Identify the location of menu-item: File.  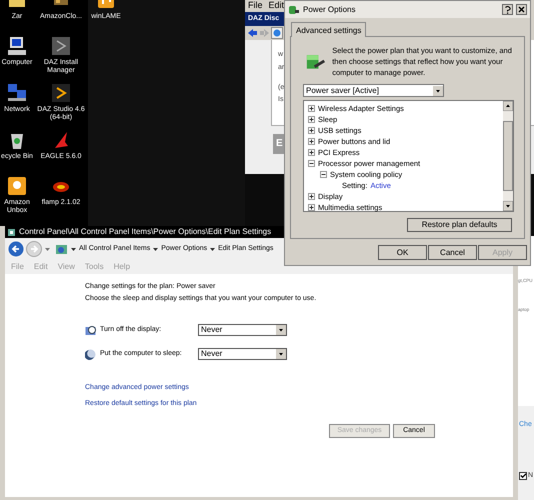
(255, 6).